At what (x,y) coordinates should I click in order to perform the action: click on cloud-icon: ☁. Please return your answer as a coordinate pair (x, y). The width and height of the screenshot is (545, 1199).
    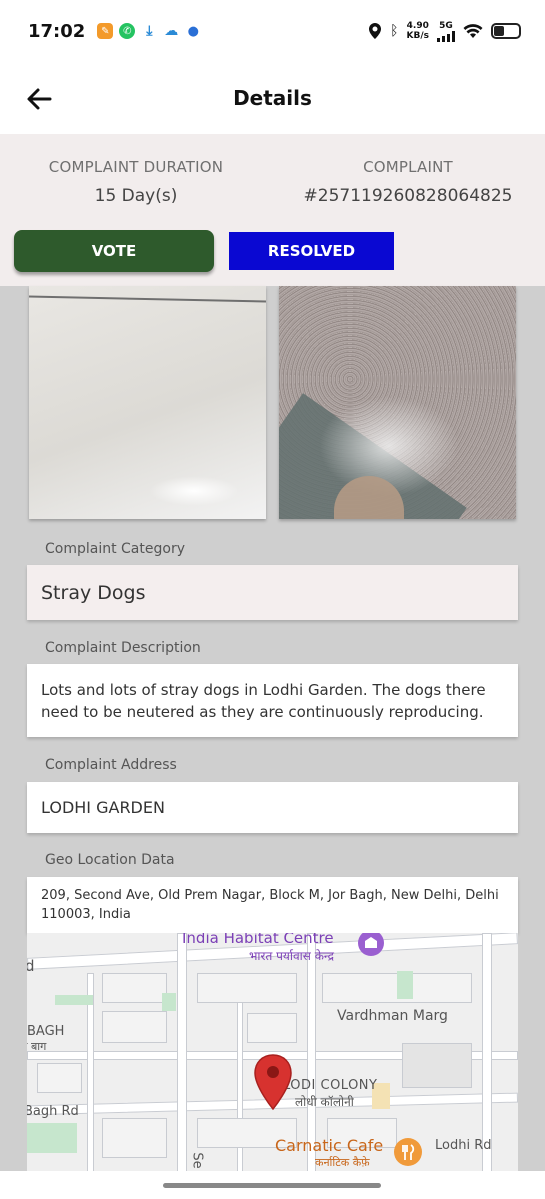
    Looking at the image, I should click on (171, 31).